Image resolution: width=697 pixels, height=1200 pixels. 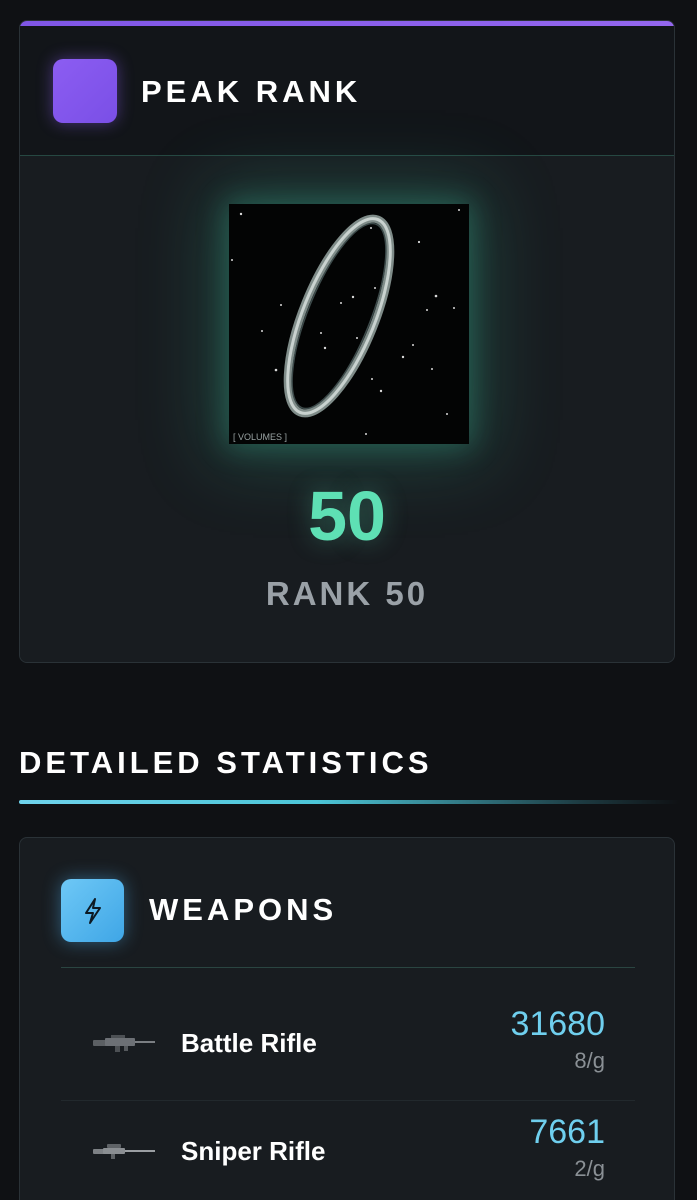 I want to click on weapon-kills: 31680, so click(x=557, y=1024).